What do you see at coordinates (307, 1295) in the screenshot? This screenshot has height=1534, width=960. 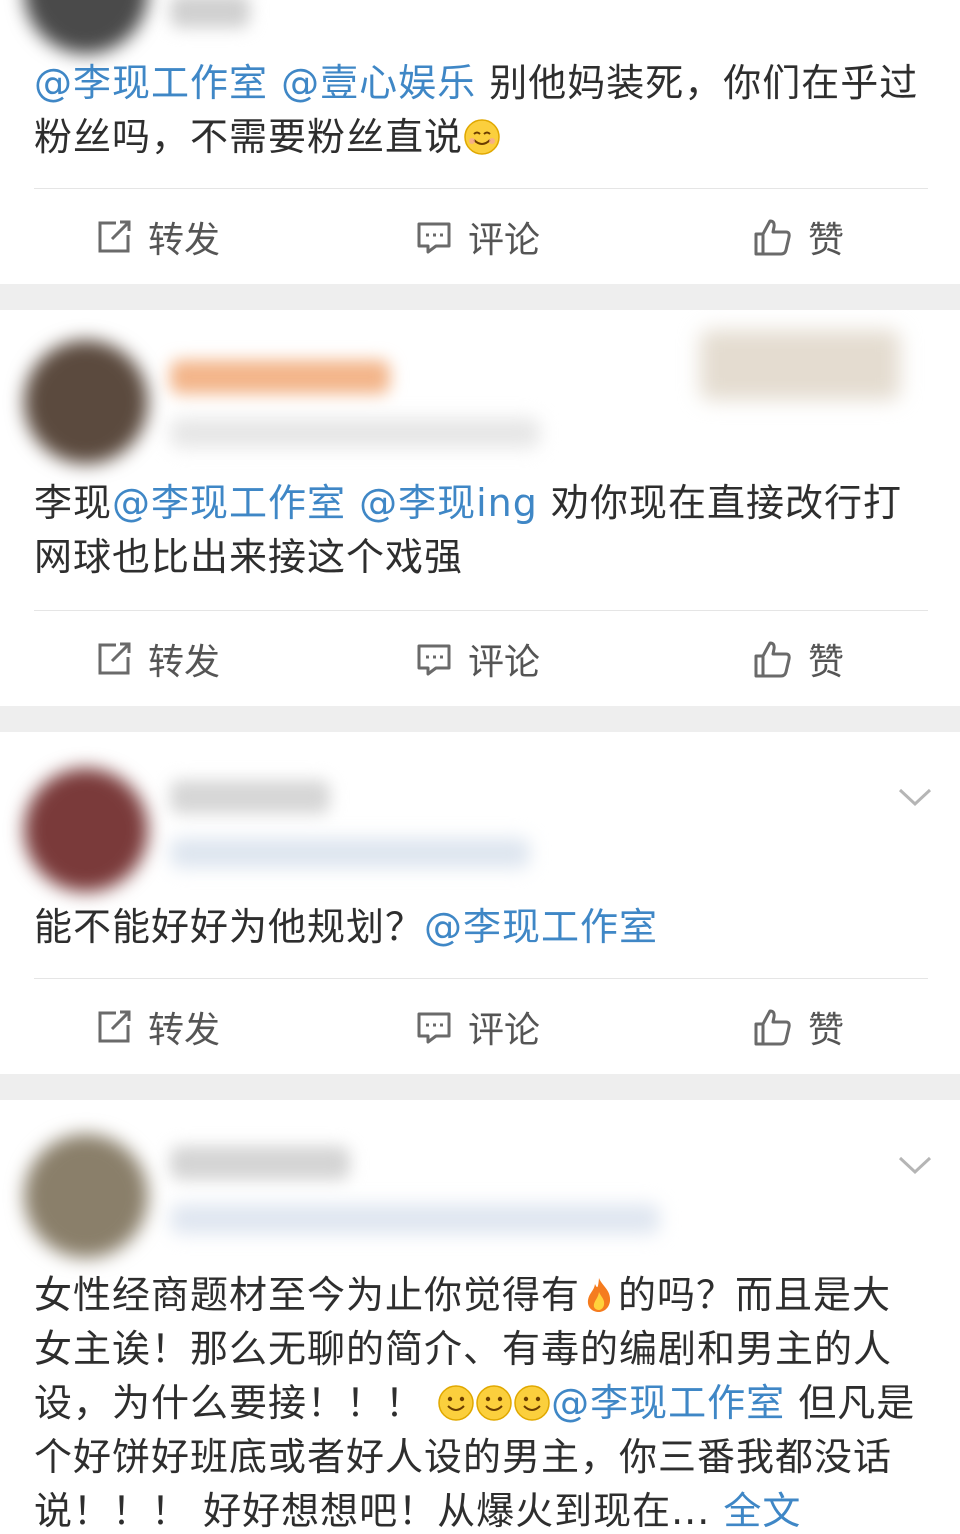 I see `text-span: 女性经商题材至今为止你觉得有` at bounding box center [307, 1295].